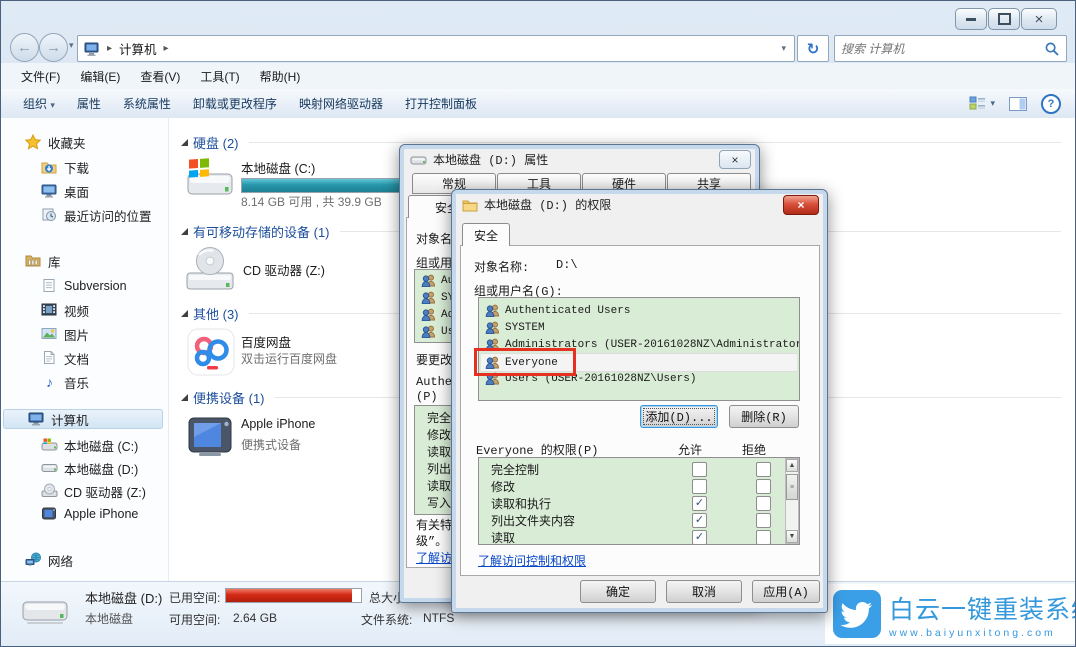 The height and width of the screenshot is (647, 1076). I want to click on preview-pane-icon, so click(1018, 103).